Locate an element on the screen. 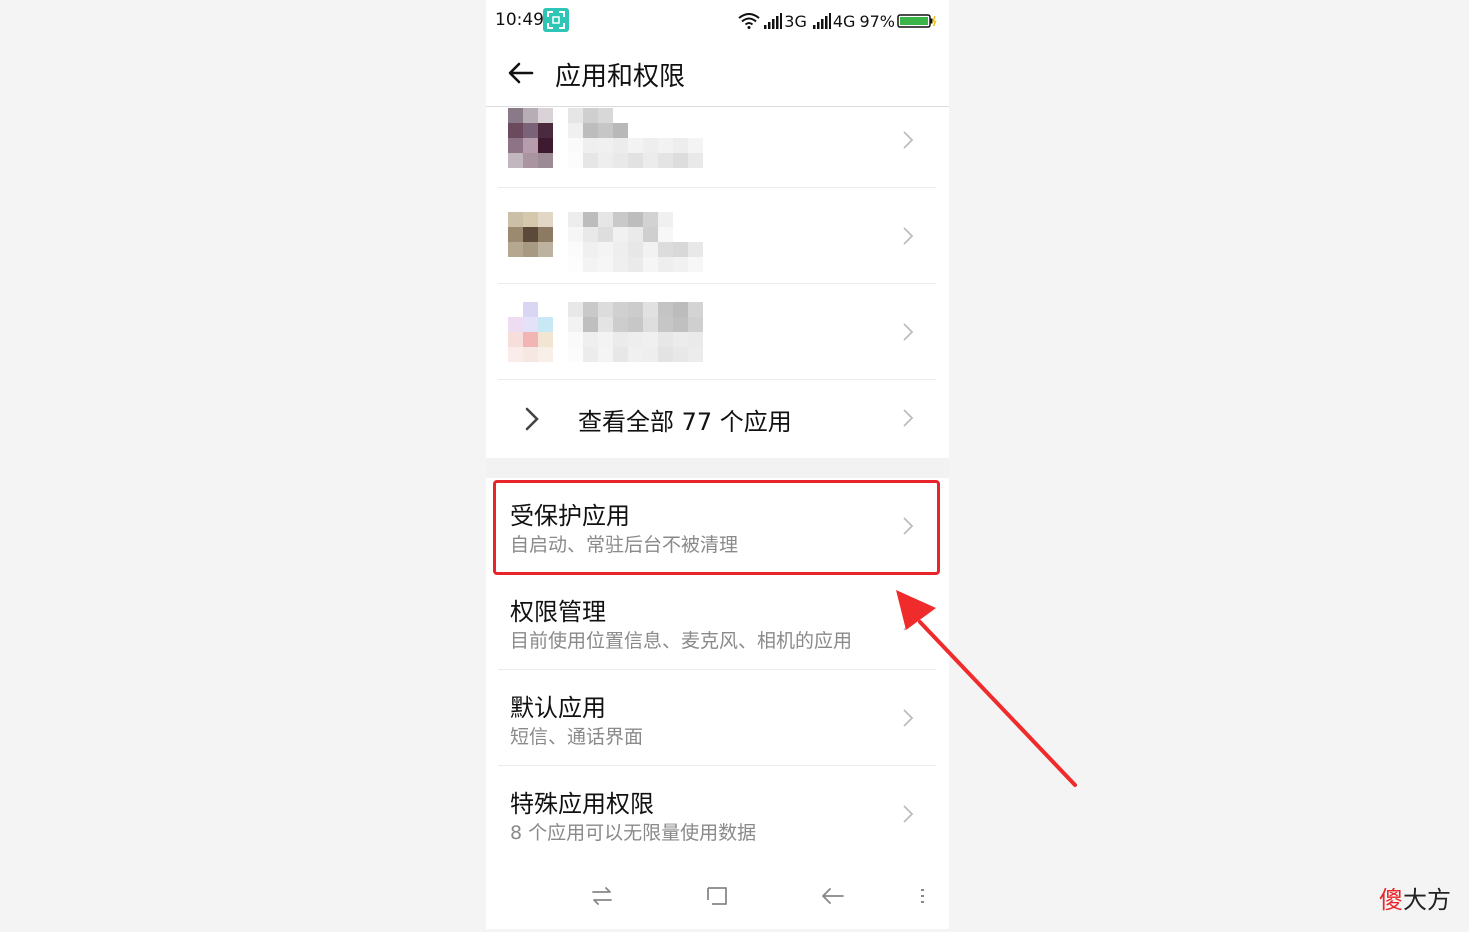  default-apps-row: 默认应用 短信、通话界面 is located at coordinates (717, 718).